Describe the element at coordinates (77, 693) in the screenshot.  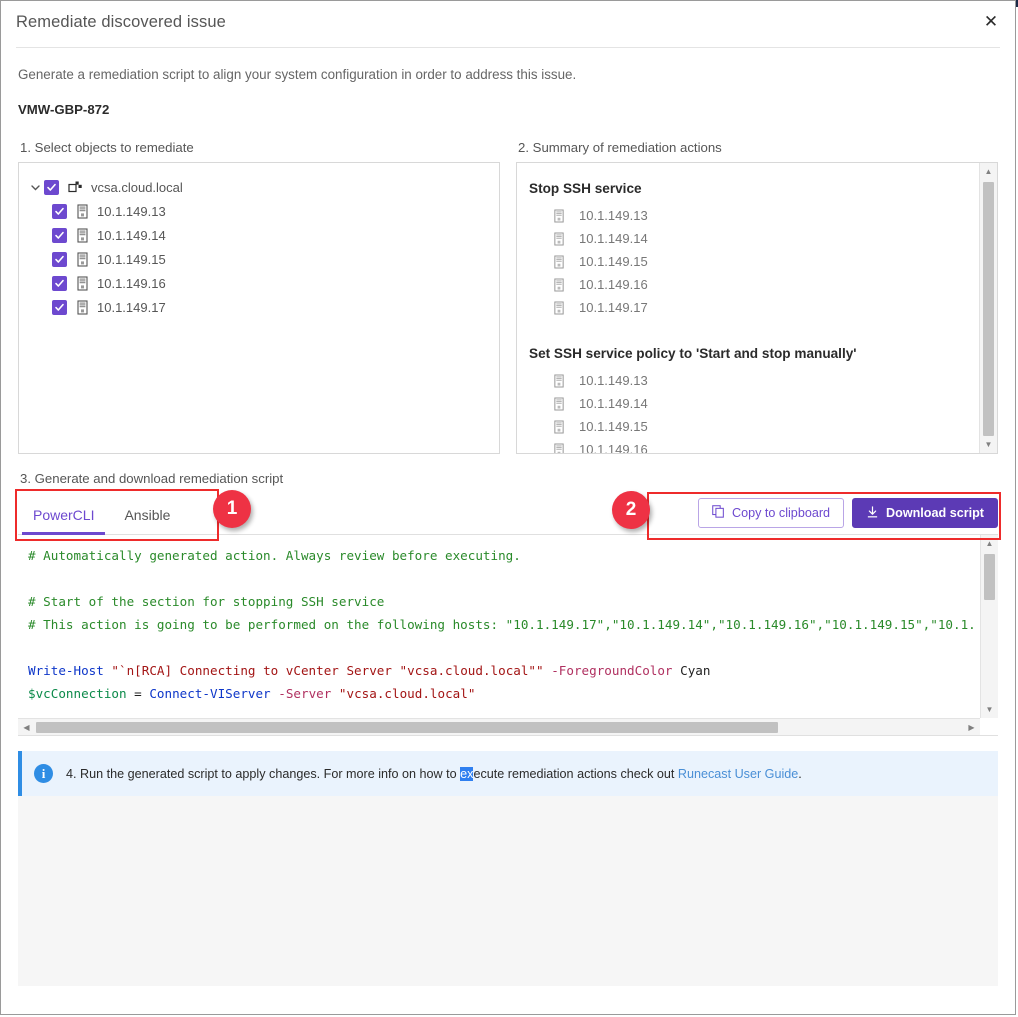
I see `code-token: $vcConnection` at that location.